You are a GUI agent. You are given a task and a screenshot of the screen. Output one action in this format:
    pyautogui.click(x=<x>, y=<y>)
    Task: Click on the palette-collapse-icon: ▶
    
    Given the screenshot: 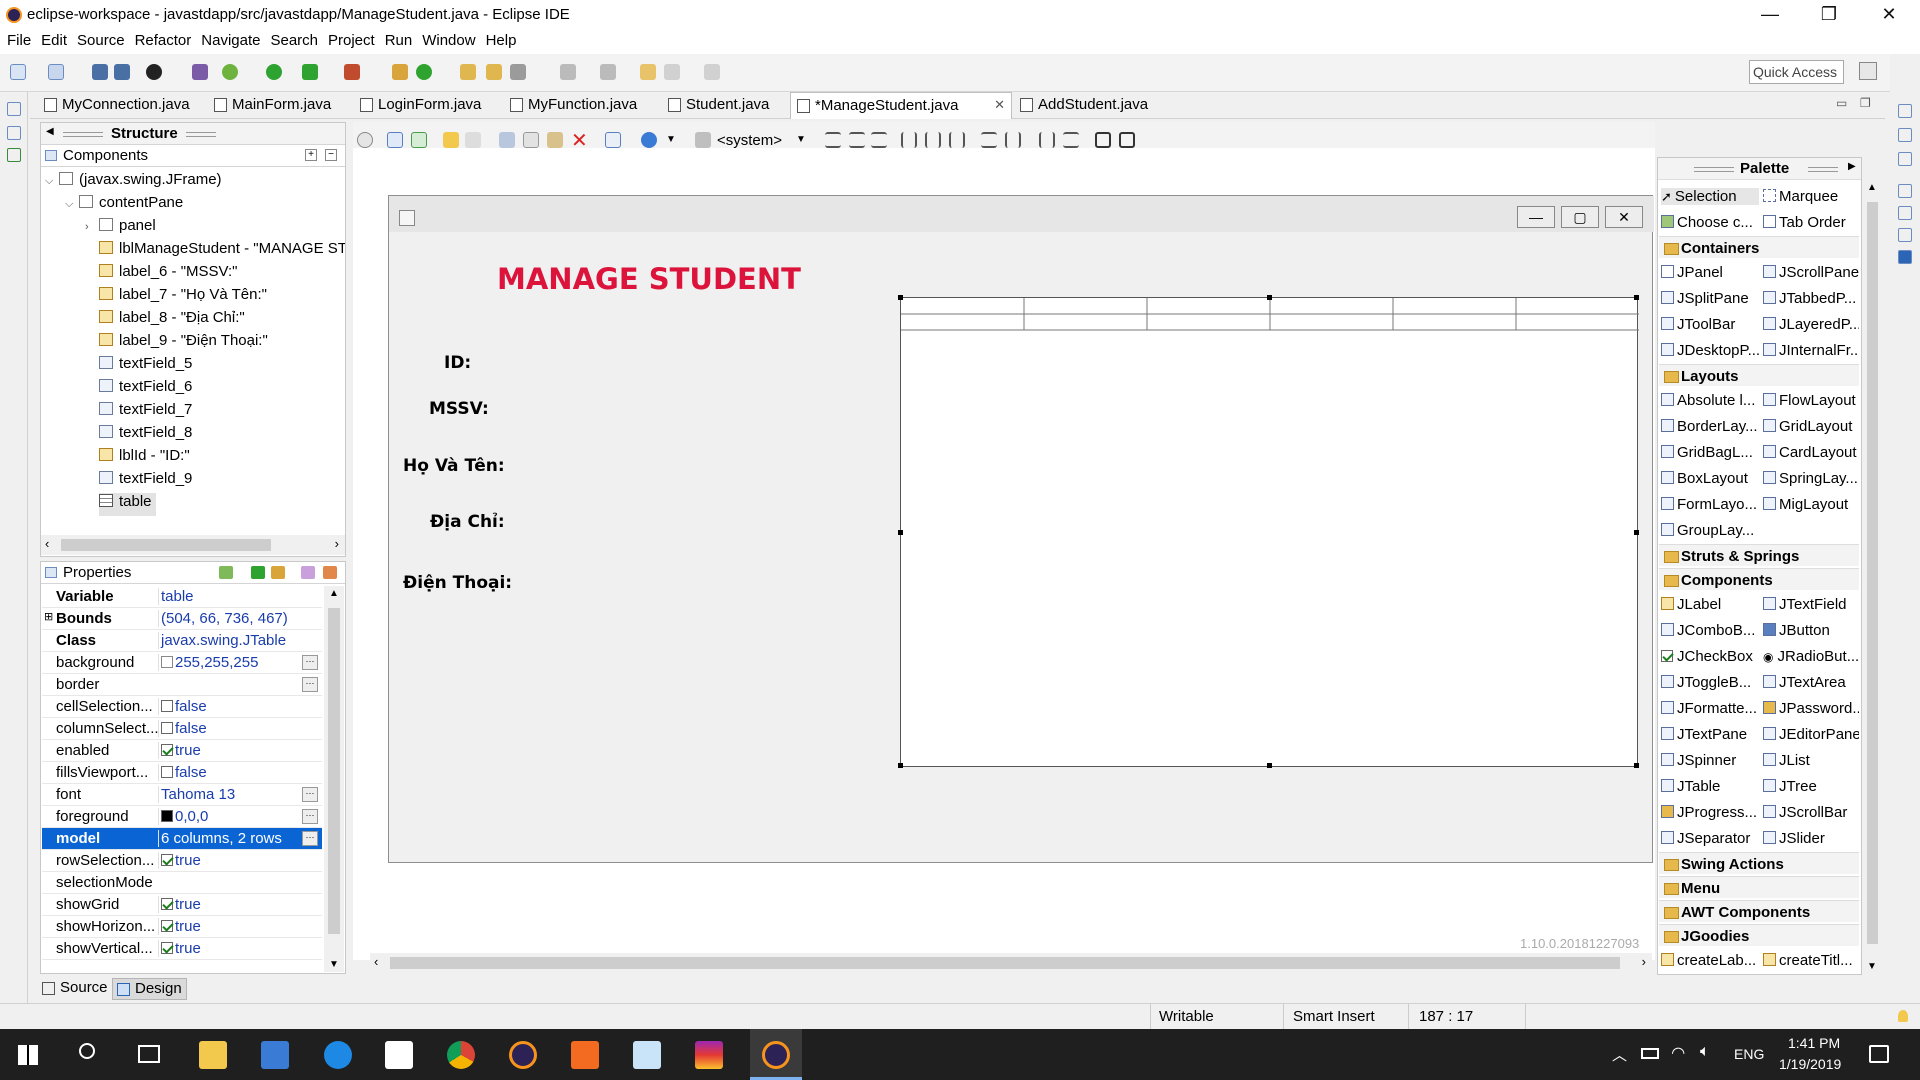 What is the action you would take?
    pyautogui.click(x=1852, y=166)
    